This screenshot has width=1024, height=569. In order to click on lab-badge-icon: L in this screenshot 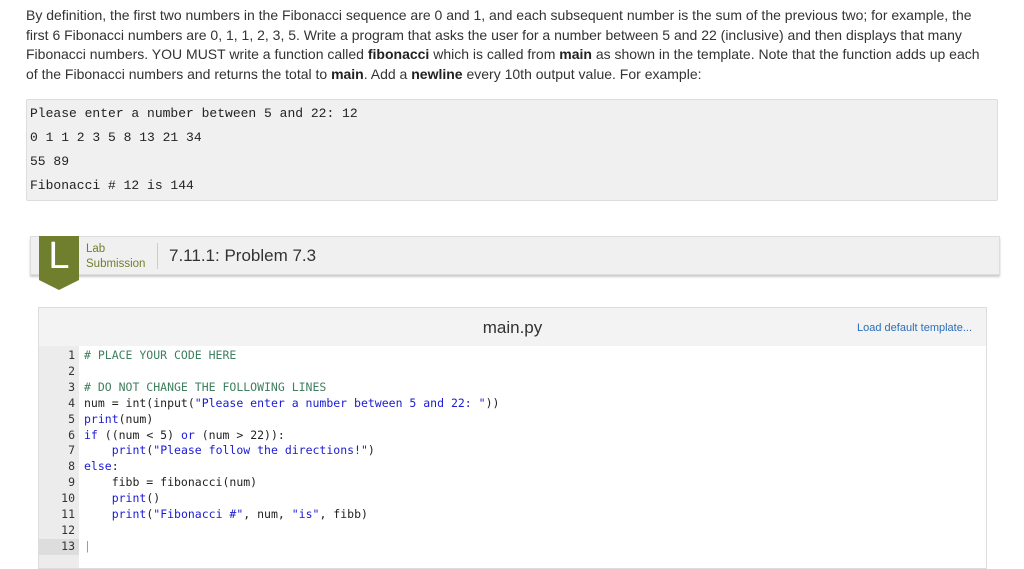, I will do `click(59, 263)`.